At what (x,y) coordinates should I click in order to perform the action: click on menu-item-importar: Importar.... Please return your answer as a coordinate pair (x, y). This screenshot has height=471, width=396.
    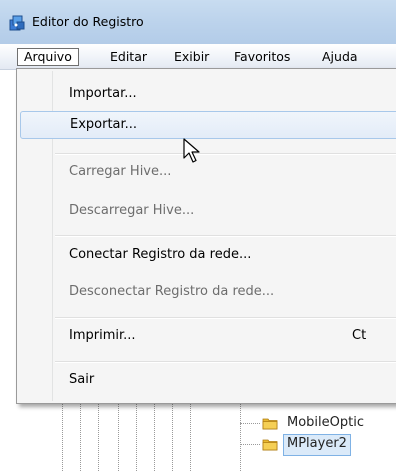
    Looking at the image, I should click on (208, 94).